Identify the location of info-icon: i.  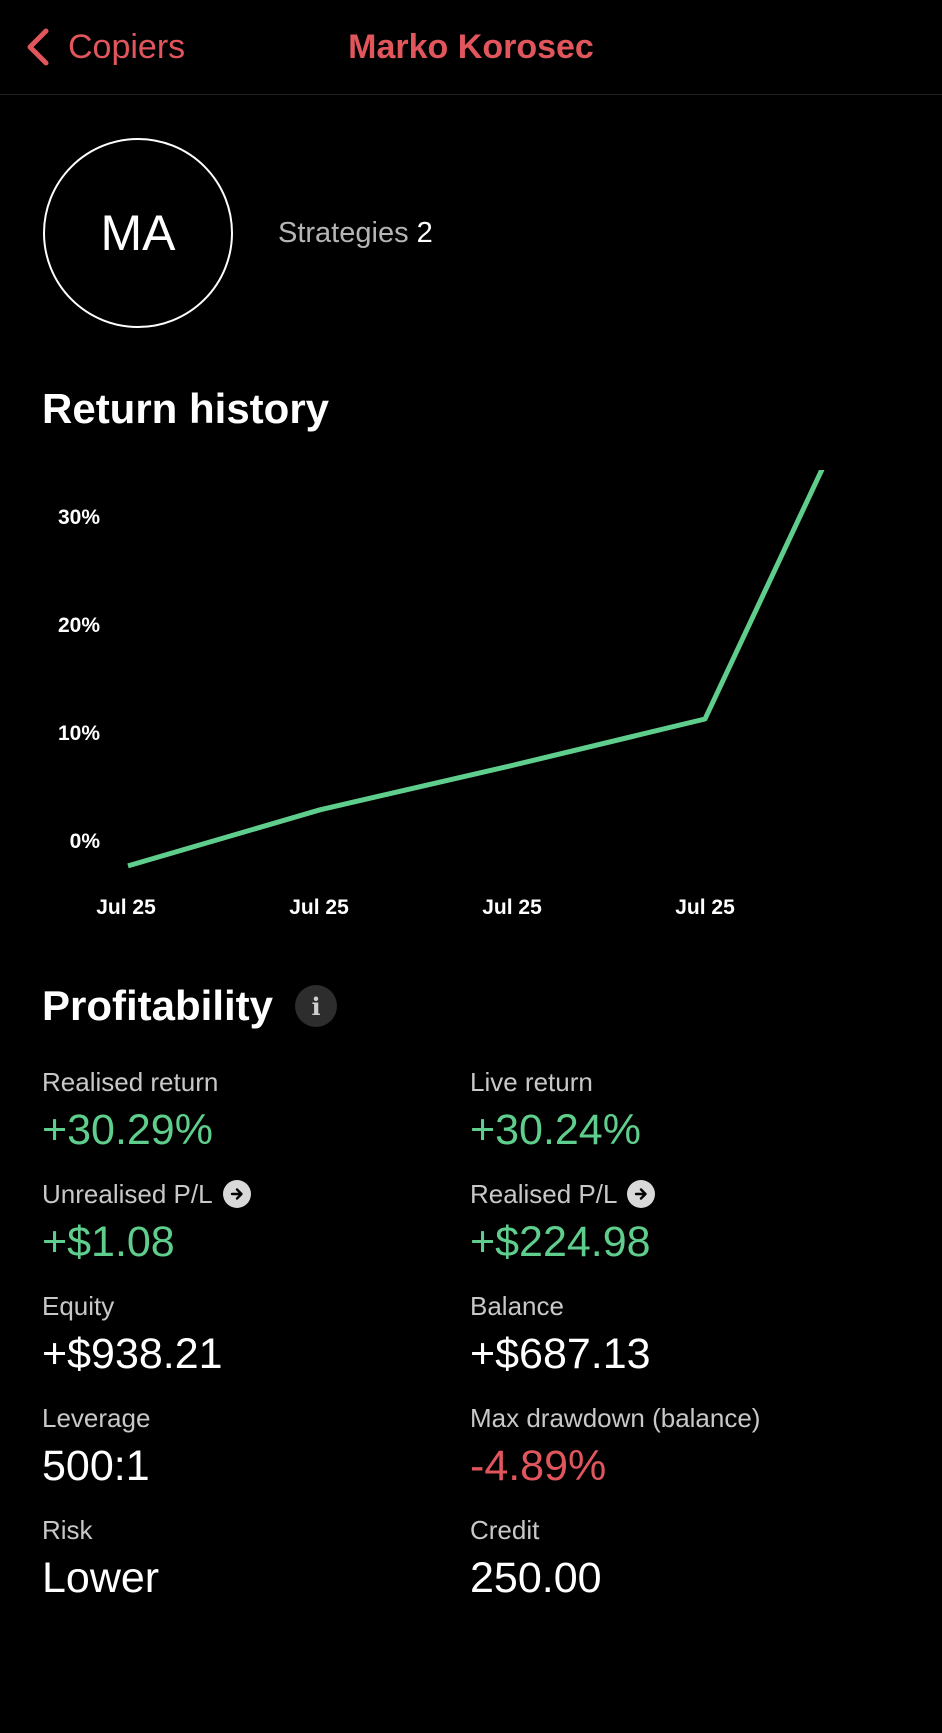
(316, 1006).